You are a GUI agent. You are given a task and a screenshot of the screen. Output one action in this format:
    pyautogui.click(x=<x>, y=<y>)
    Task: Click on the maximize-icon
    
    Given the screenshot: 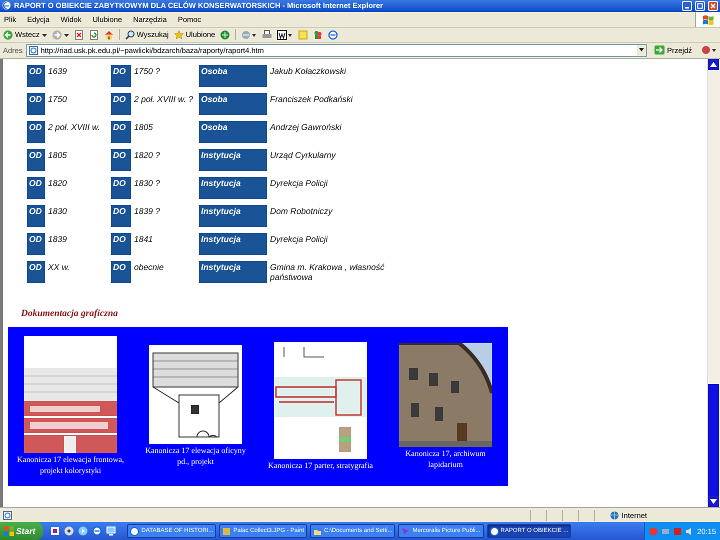 What is the action you would take?
    pyautogui.click(x=700, y=5)
    